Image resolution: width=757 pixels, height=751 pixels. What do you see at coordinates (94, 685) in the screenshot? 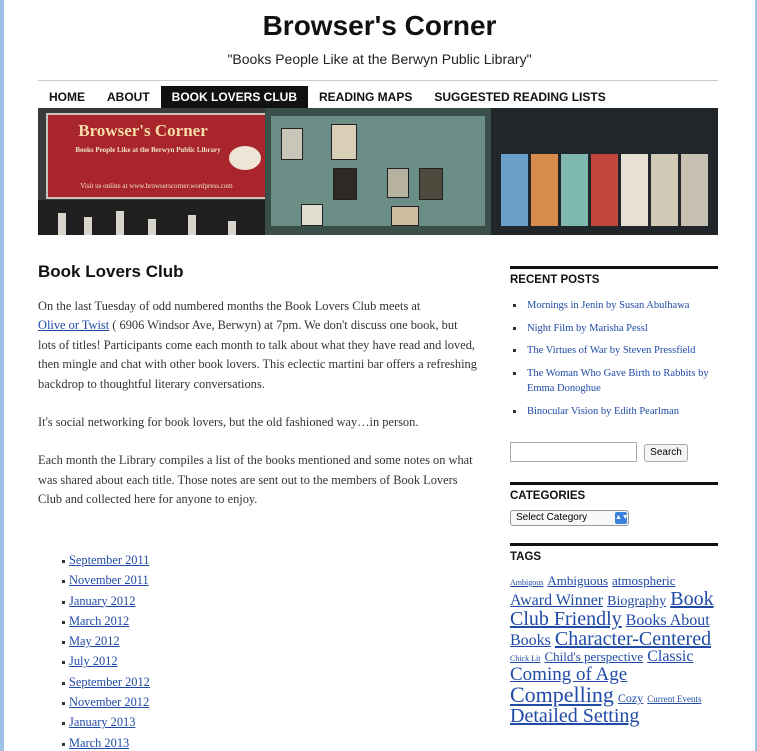
I see `month-link: September 2012` at bounding box center [94, 685].